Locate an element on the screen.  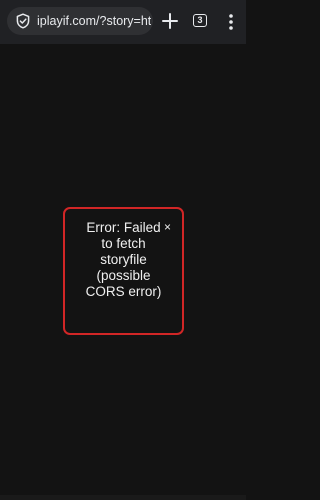
more-vert-icon is located at coordinates (231, 22).